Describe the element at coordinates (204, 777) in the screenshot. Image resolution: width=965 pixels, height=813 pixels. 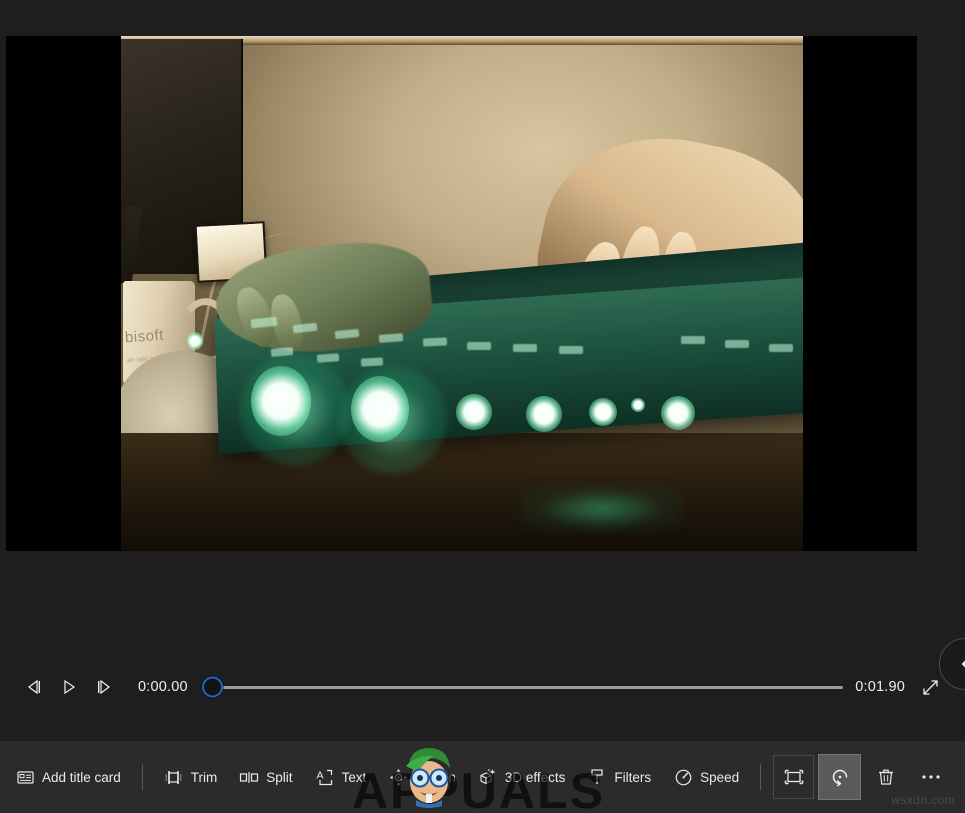
I see `trim-label: Trim` at that location.